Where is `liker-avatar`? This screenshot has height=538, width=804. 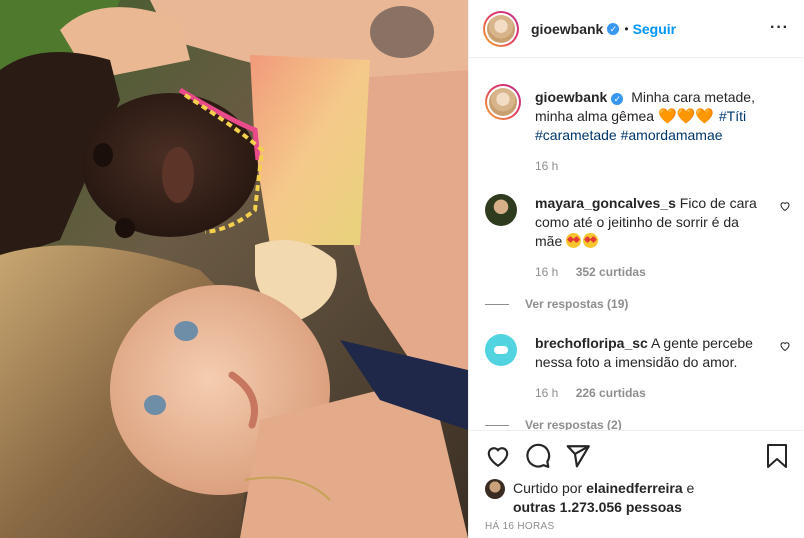
liker-avatar is located at coordinates (495, 489).